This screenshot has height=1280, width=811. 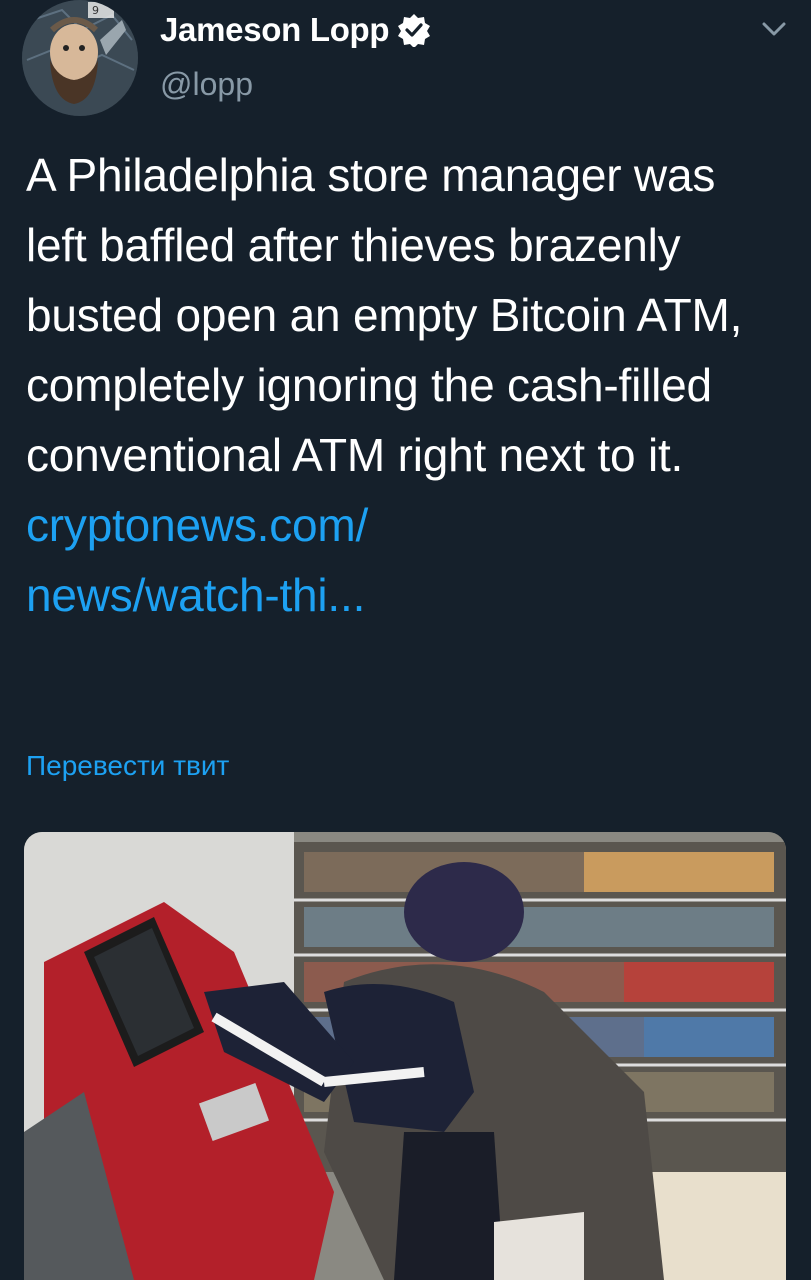 What do you see at coordinates (95, 10) in the screenshot?
I see `svg-text: 9` at bounding box center [95, 10].